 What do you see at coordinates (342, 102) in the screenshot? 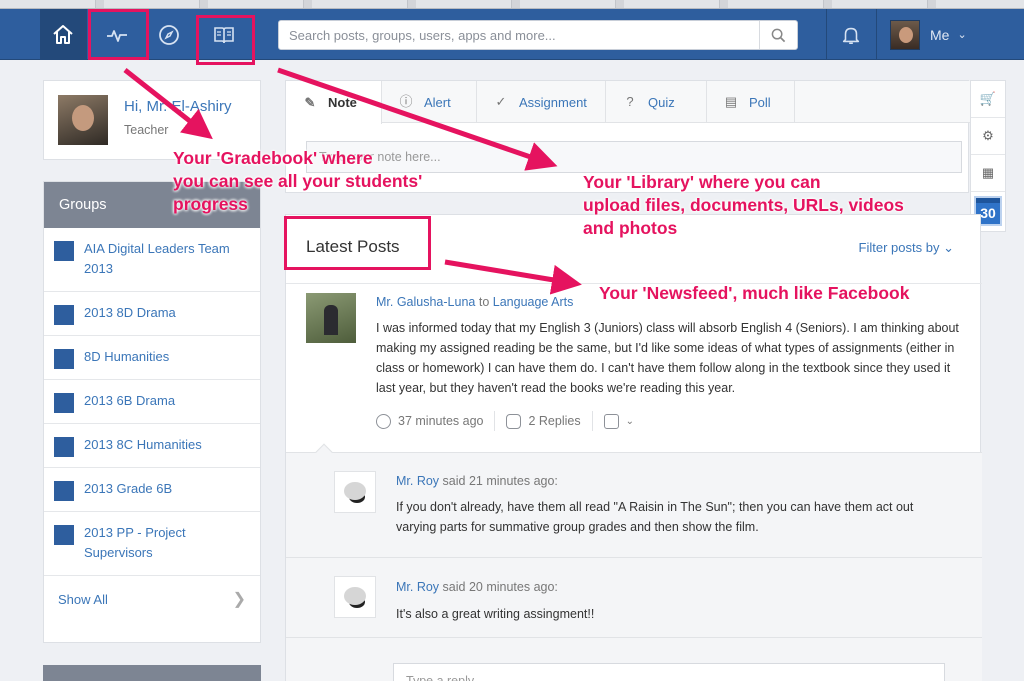
I see `tab-label: Note` at bounding box center [342, 102].